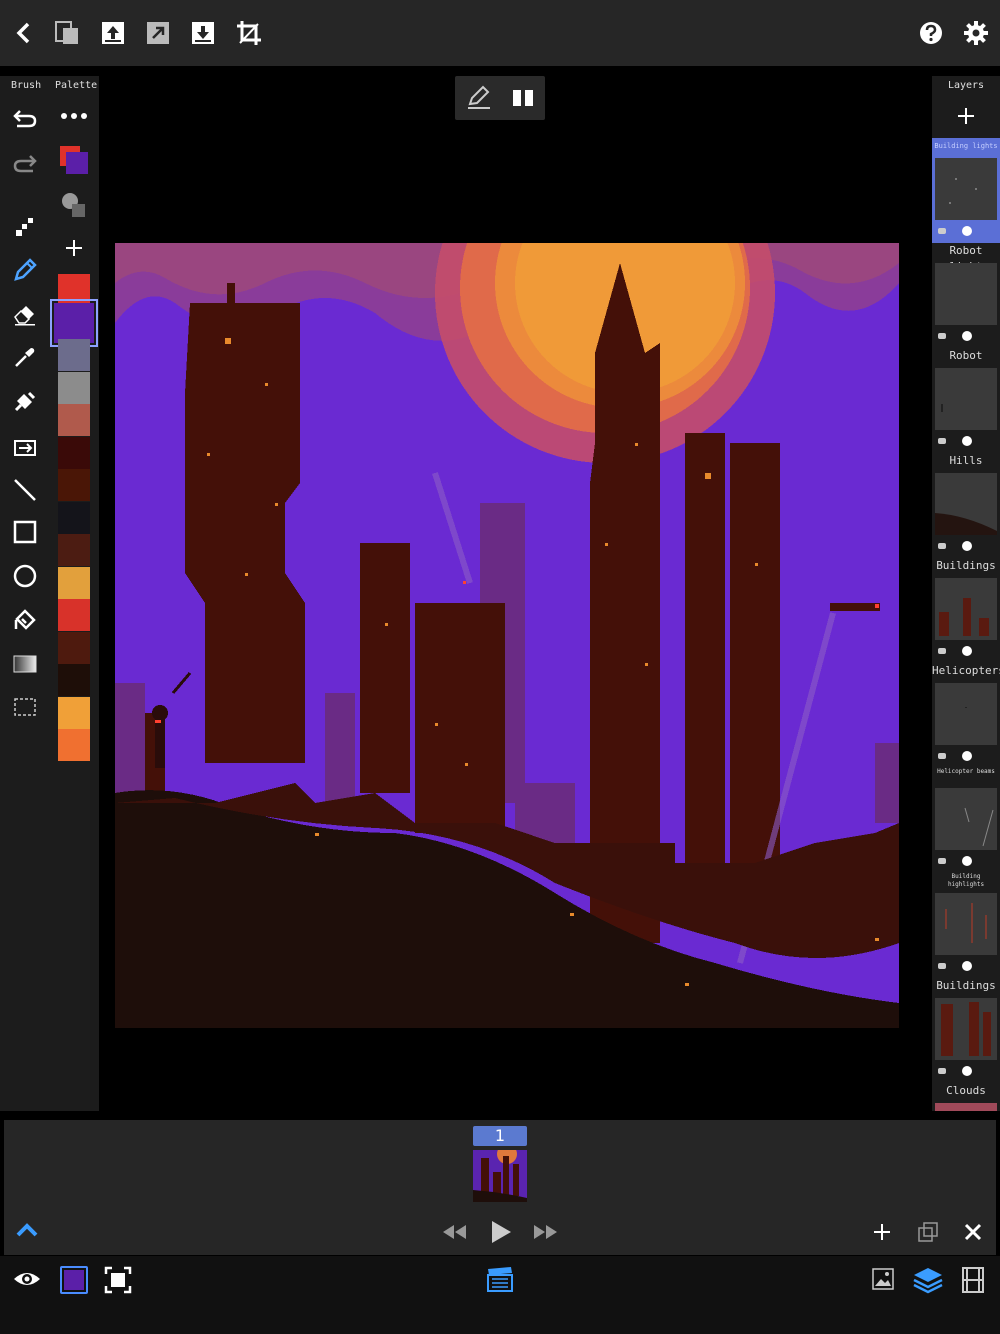  Describe the element at coordinates (931, 33) in the screenshot. I see `help-button` at that location.